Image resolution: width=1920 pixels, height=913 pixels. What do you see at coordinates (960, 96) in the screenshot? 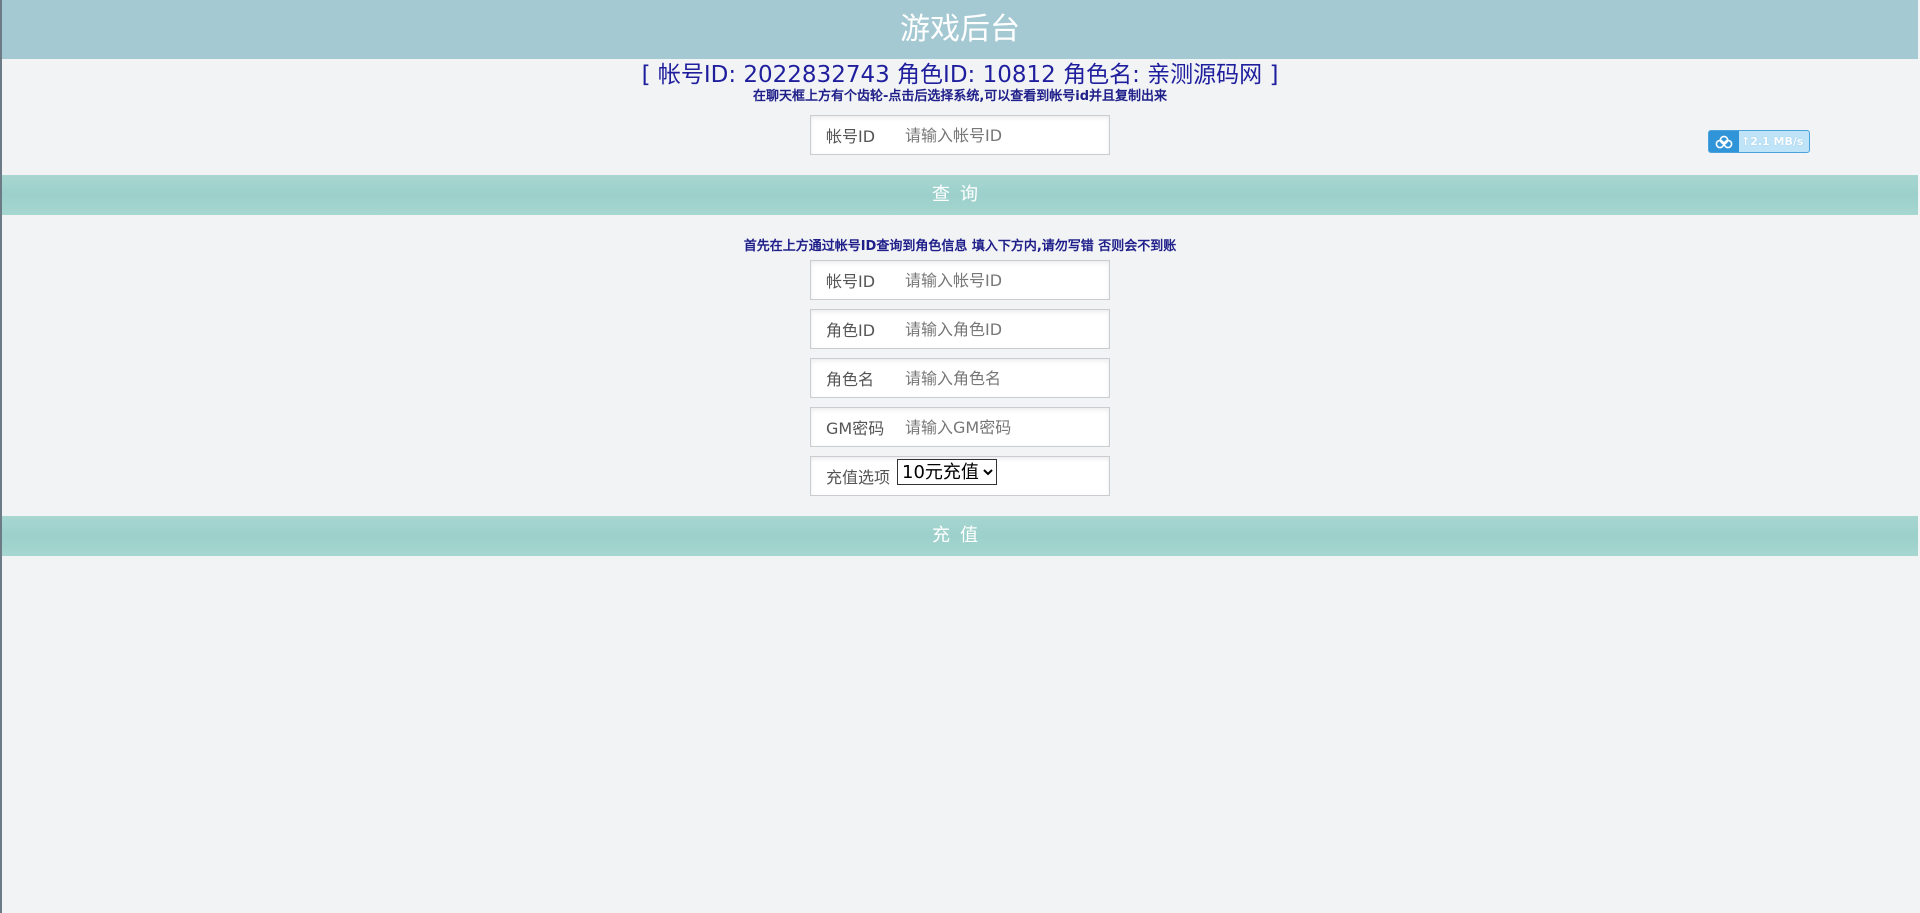
I see `account-id-hint: 在聊天框上方有个齿轮-点击后选择系统,可以查看到帐号id并且复制出来` at bounding box center [960, 96].